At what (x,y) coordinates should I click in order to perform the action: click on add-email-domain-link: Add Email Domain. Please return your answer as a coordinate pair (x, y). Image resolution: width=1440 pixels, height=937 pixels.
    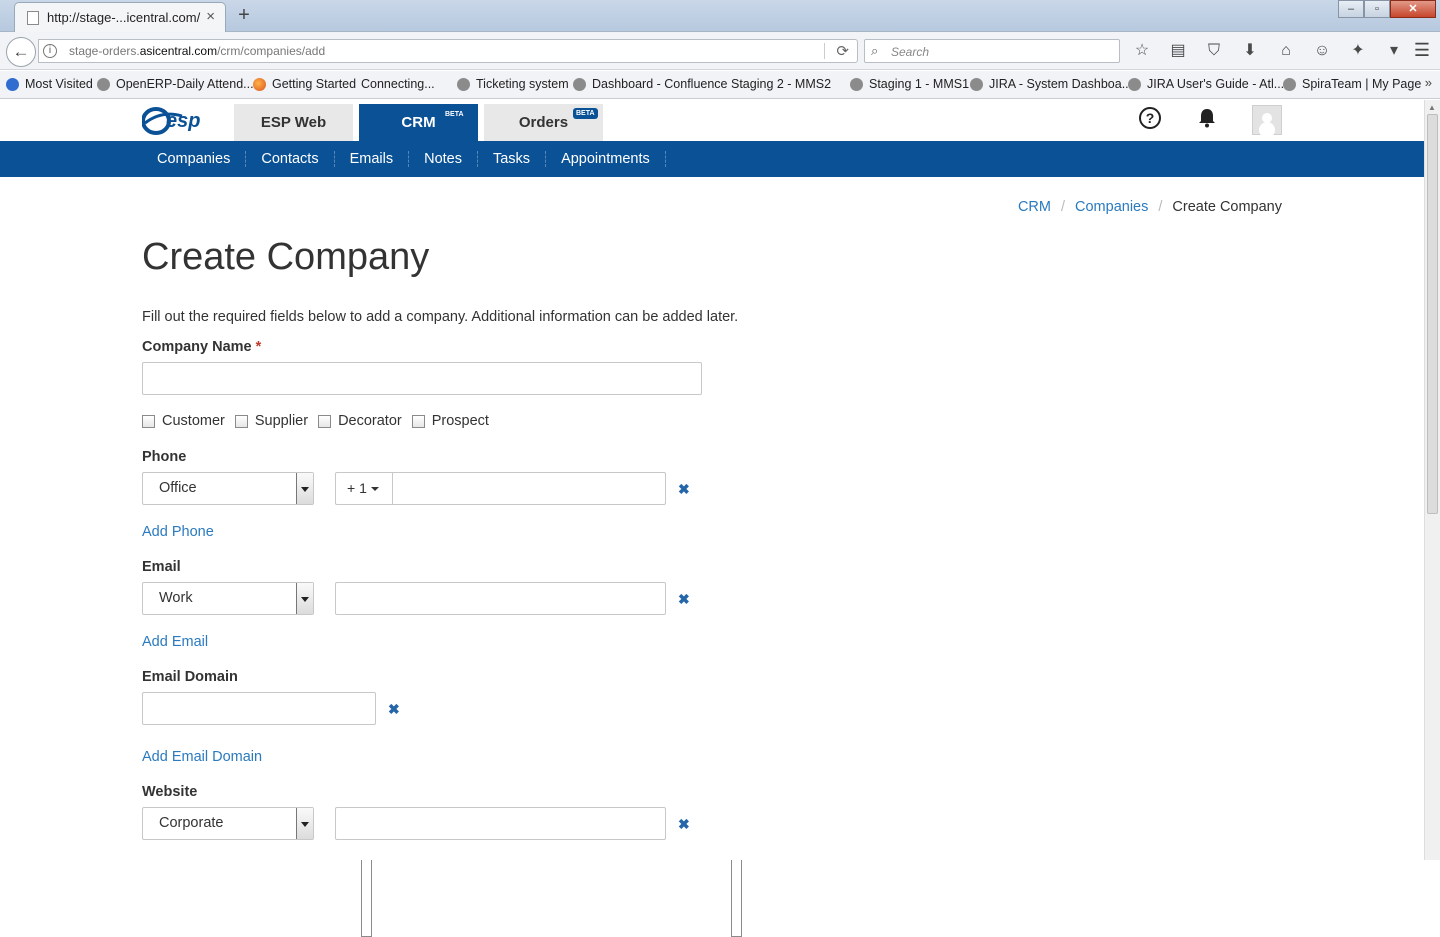
    Looking at the image, I should click on (202, 757).